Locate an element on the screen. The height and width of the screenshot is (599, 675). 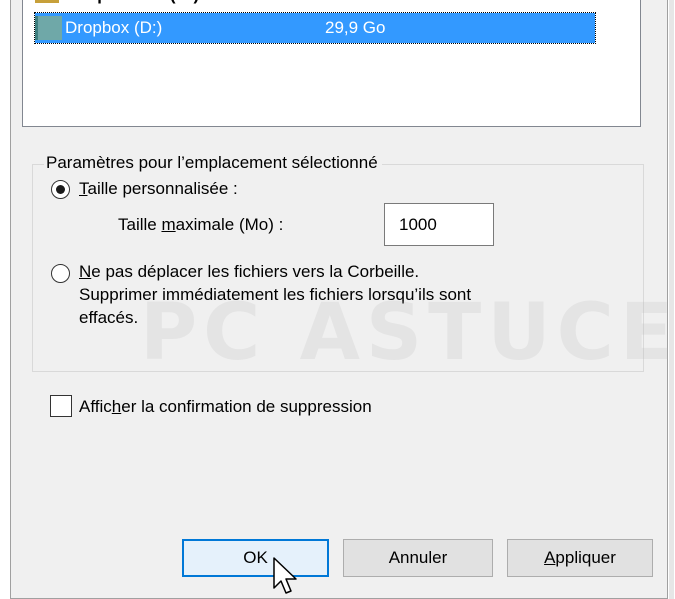
custom-size-label-text: aille personnalisée : is located at coordinates (162, 188).